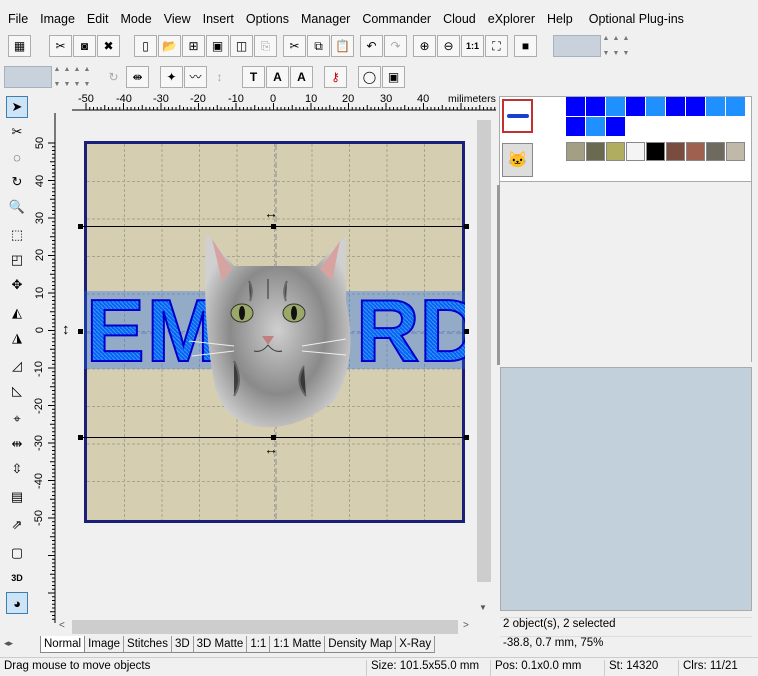 This screenshot has width=758, height=676. I want to click on resize-icon: ◰, so click(17, 260).